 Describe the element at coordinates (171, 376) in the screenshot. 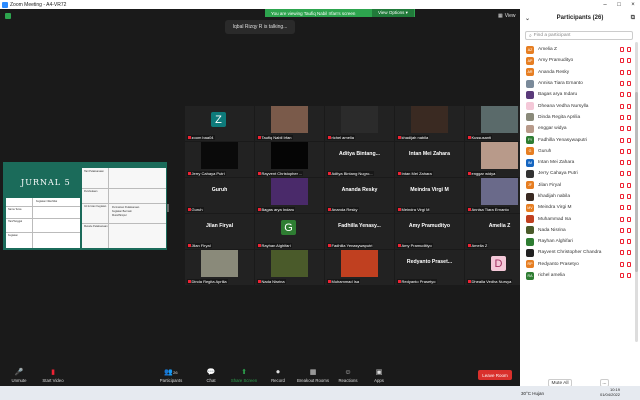

I see `participants-button: 👥26 Participants` at that location.